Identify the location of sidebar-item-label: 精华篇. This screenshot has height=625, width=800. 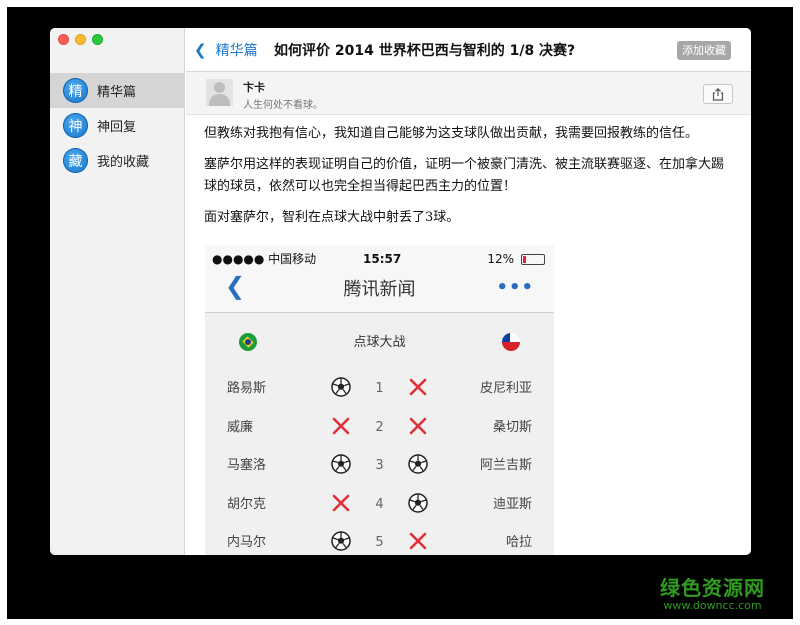
(117, 92).